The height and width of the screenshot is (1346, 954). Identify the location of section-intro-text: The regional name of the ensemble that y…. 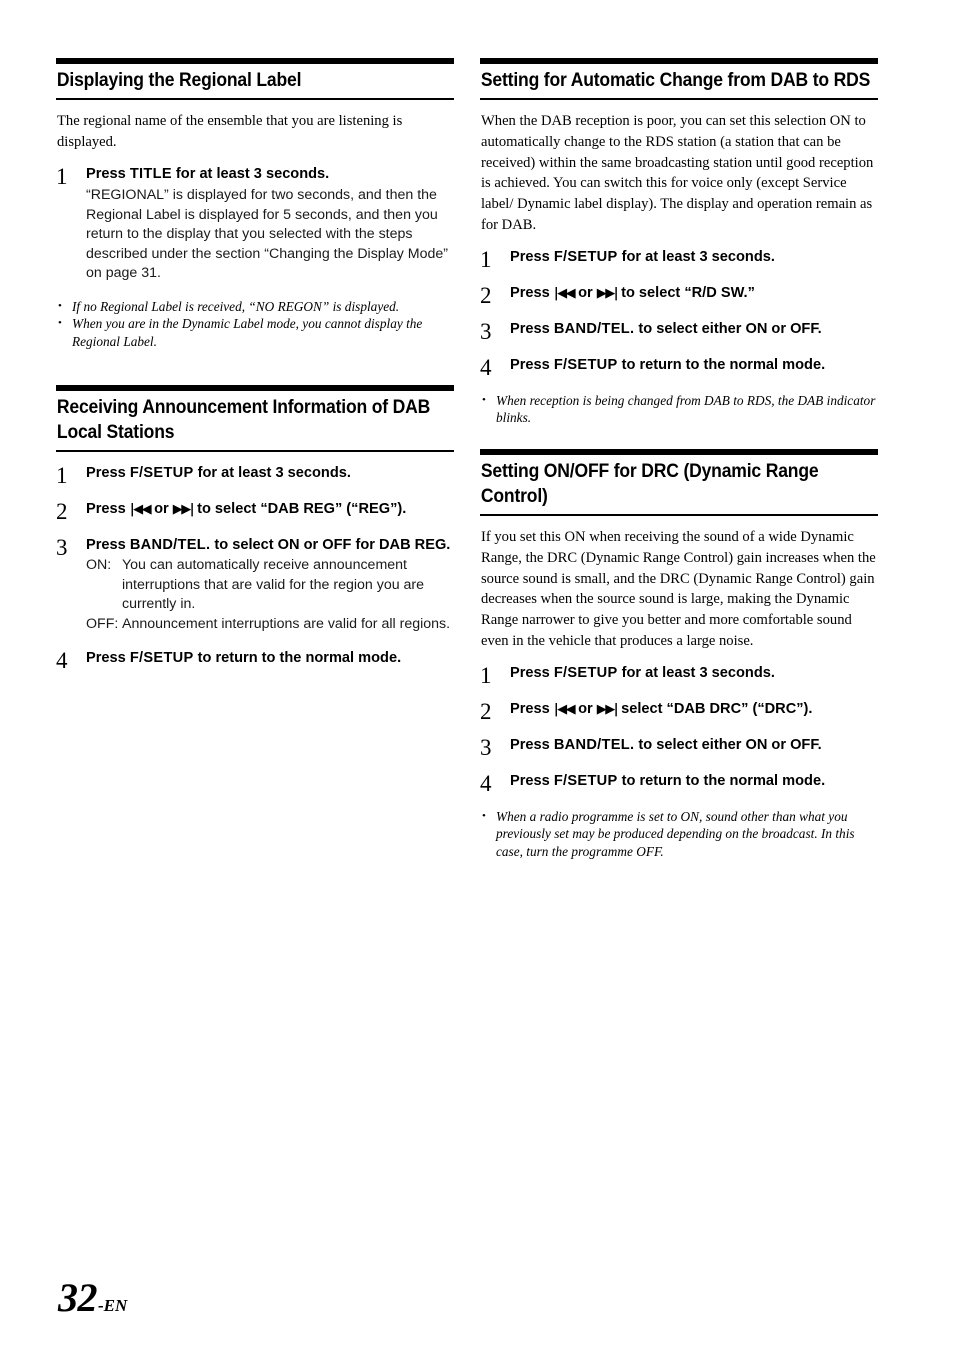
(230, 132).